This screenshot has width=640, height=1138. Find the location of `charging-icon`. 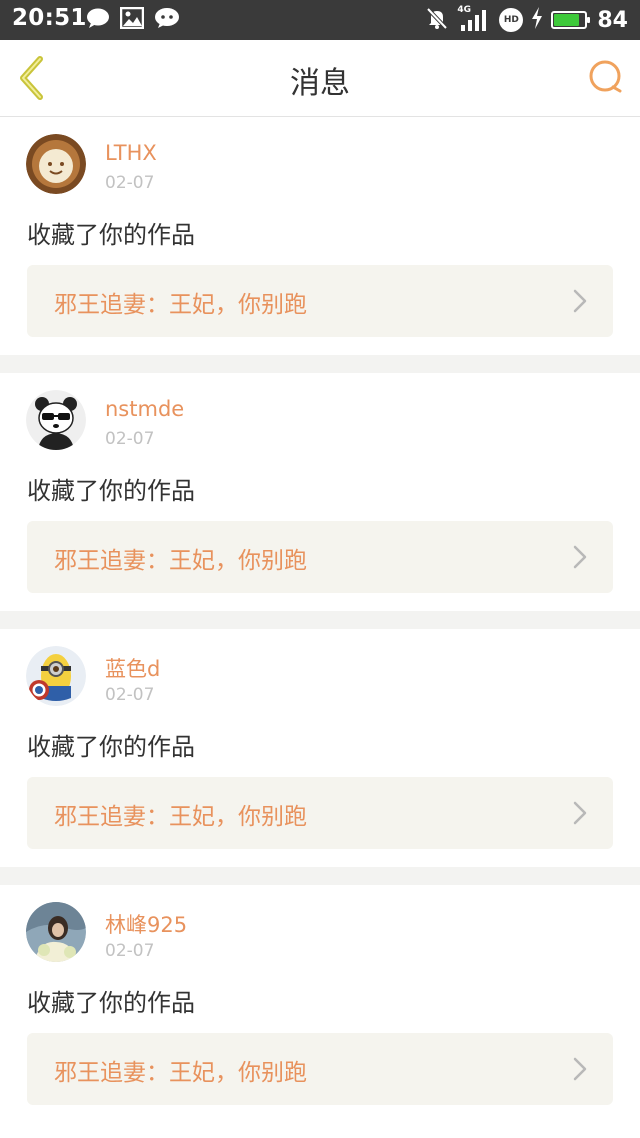

charging-icon is located at coordinates (537, 20).